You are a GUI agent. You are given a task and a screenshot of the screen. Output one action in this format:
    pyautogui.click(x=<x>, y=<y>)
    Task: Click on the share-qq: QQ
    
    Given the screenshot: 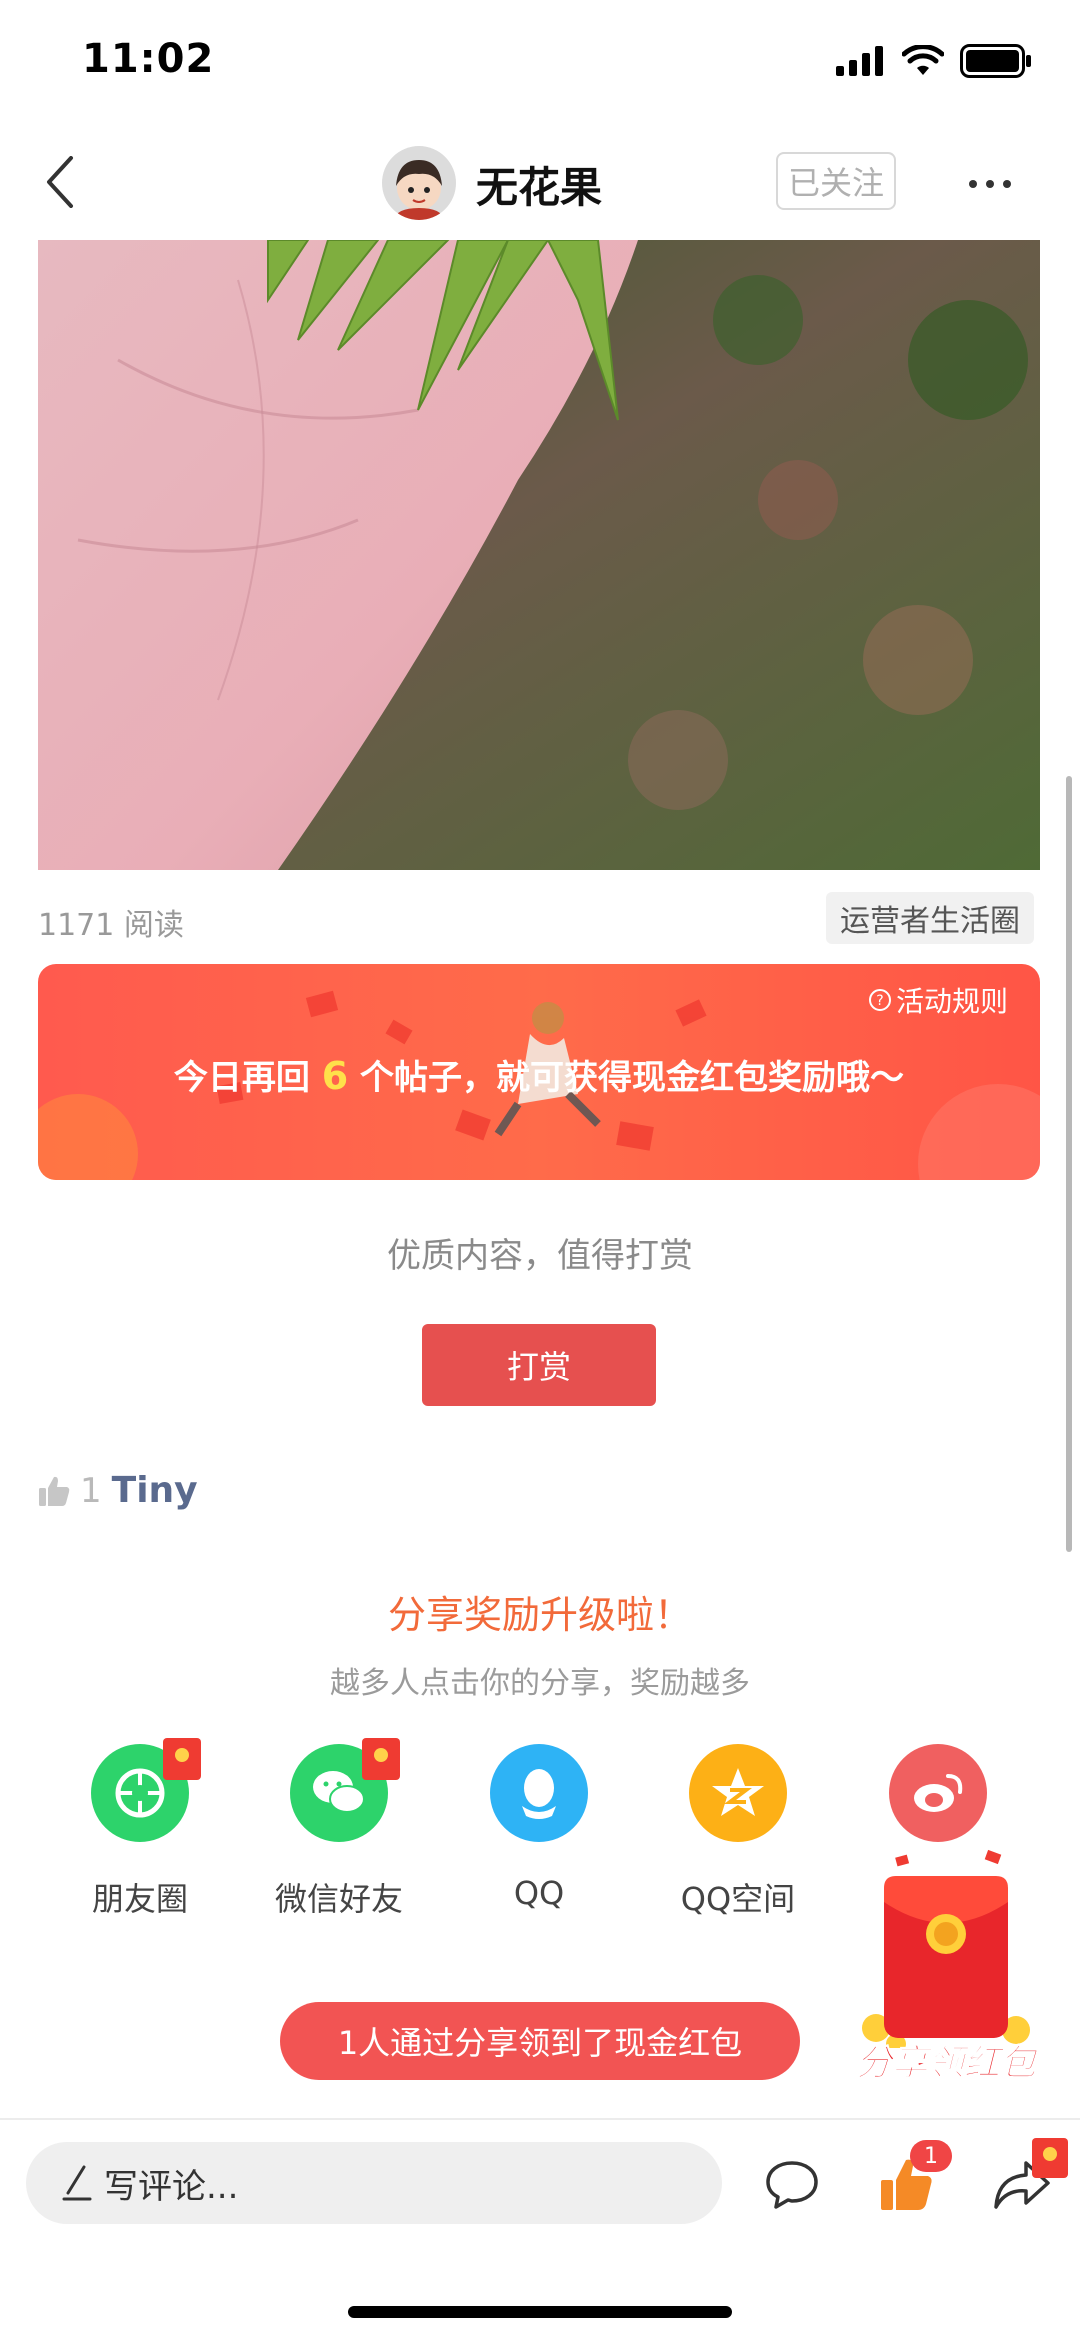 What is the action you would take?
    pyautogui.click(x=539, y=1828)
    